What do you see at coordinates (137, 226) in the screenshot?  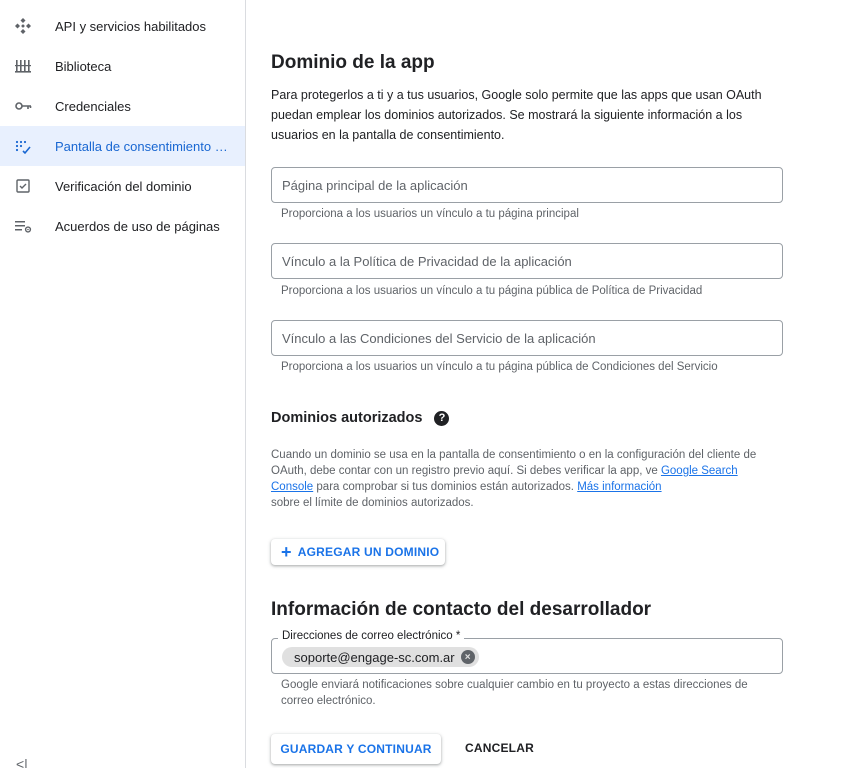 I see `sidebar-item-label: Acuerdos de uso de páginas` at bounding box center [137, 226].